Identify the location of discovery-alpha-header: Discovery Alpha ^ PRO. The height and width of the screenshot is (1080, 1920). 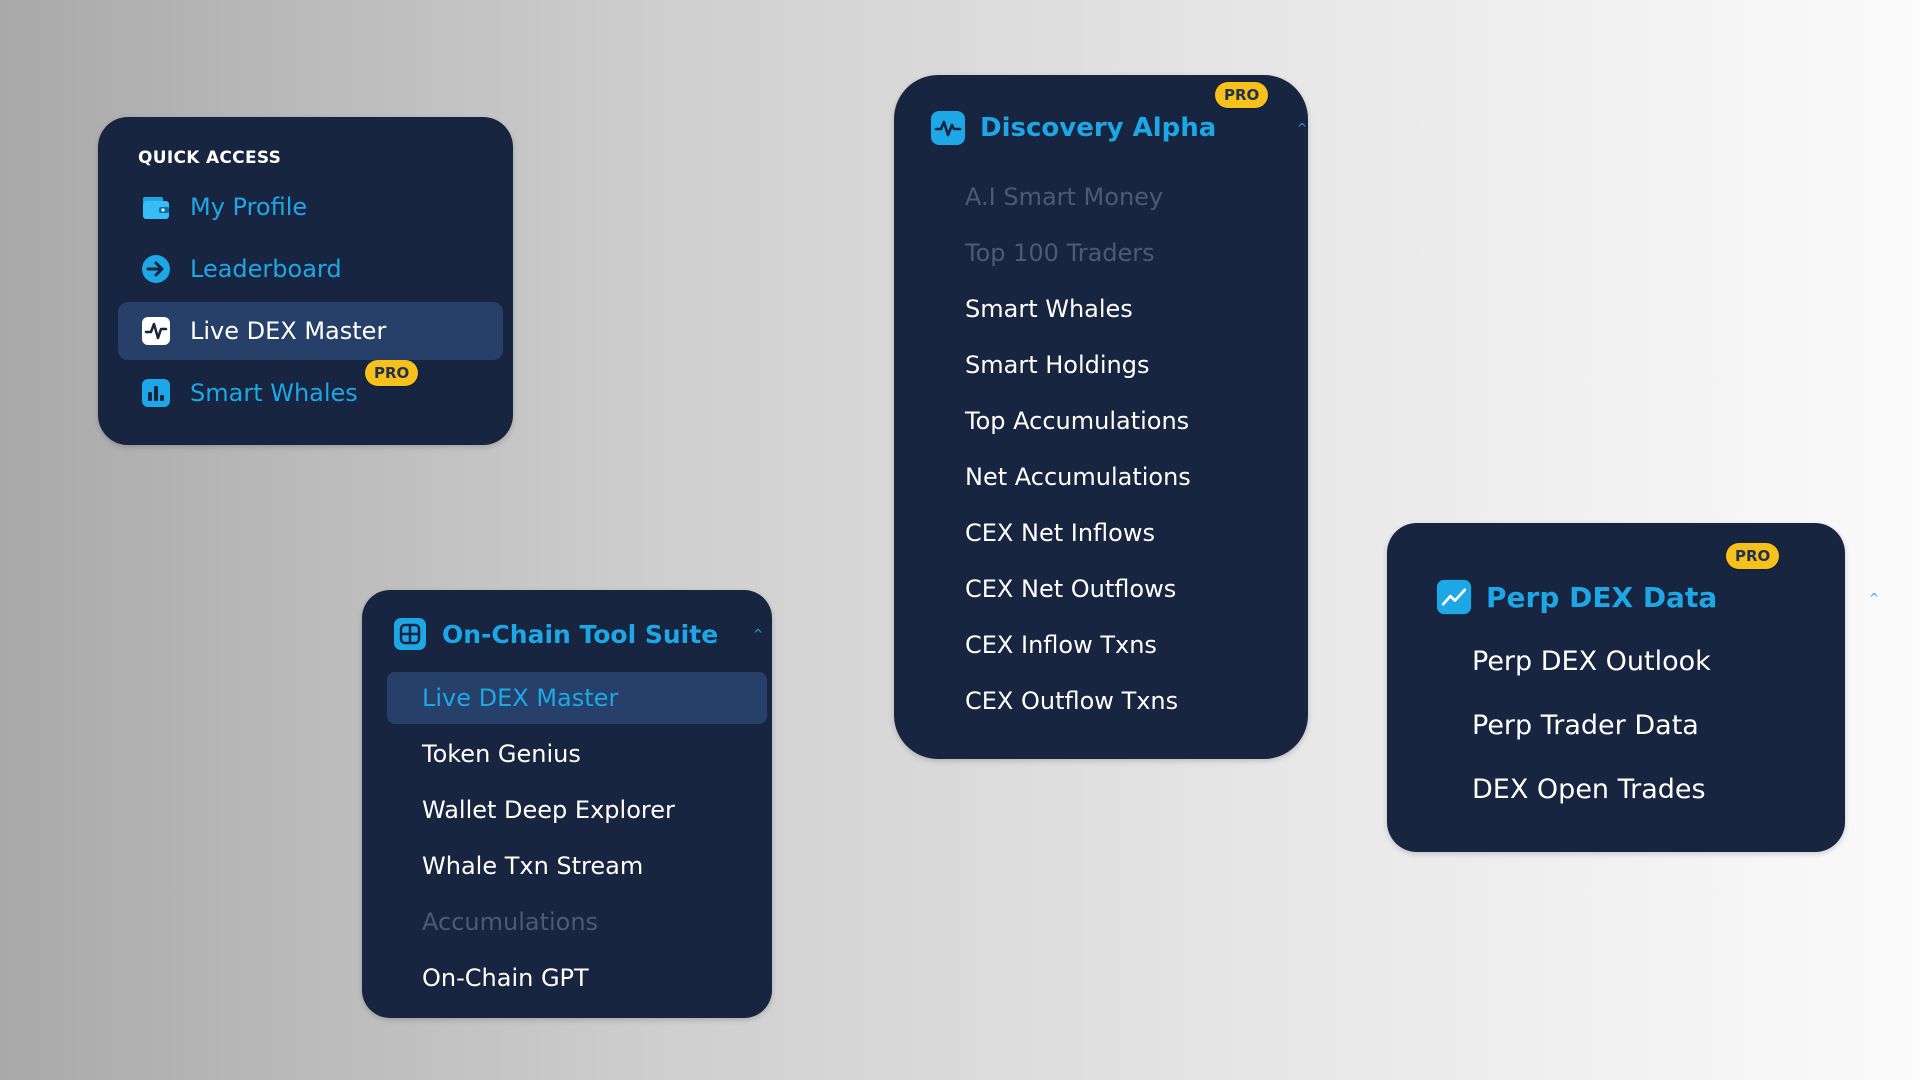
(1119, 115).